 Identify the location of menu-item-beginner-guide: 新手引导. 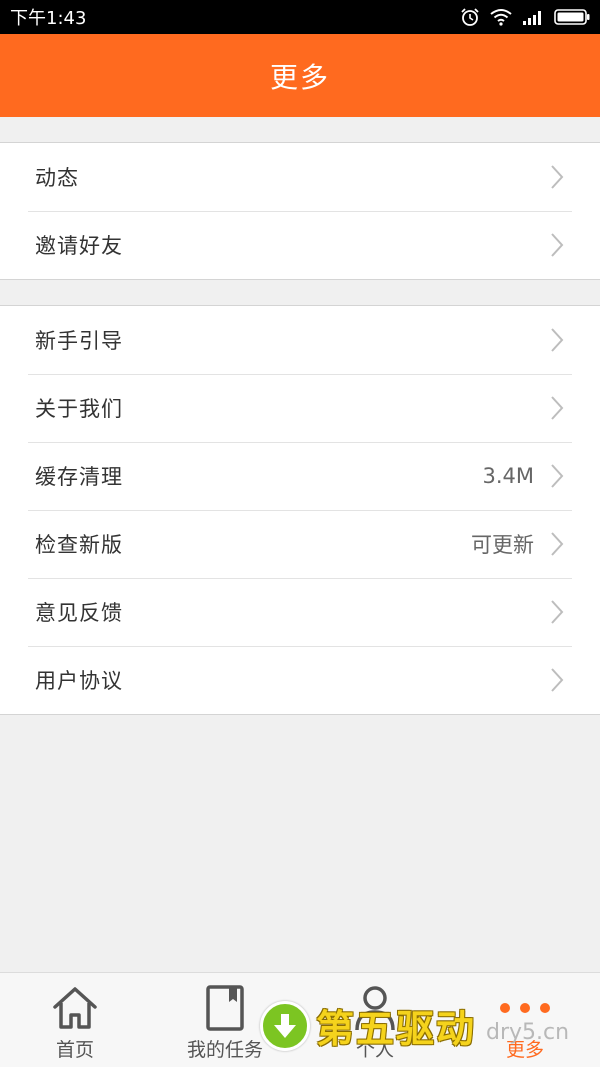
(300, 340).